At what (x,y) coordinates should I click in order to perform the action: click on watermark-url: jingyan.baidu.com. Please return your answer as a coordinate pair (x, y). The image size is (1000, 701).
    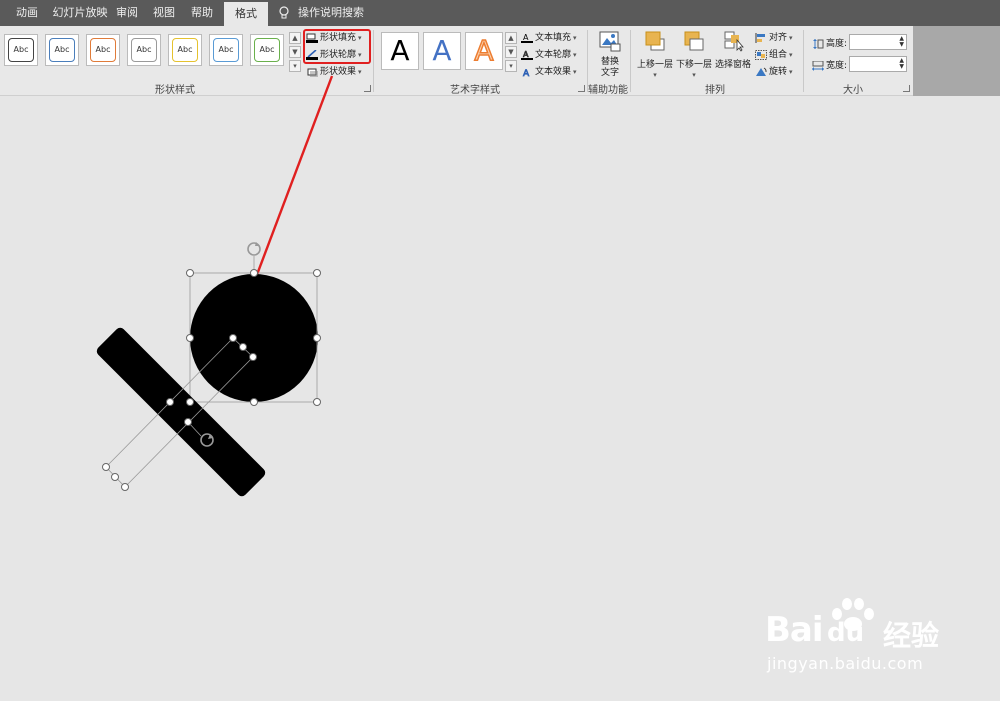
    Looking at the image, I should click on (845, 663).